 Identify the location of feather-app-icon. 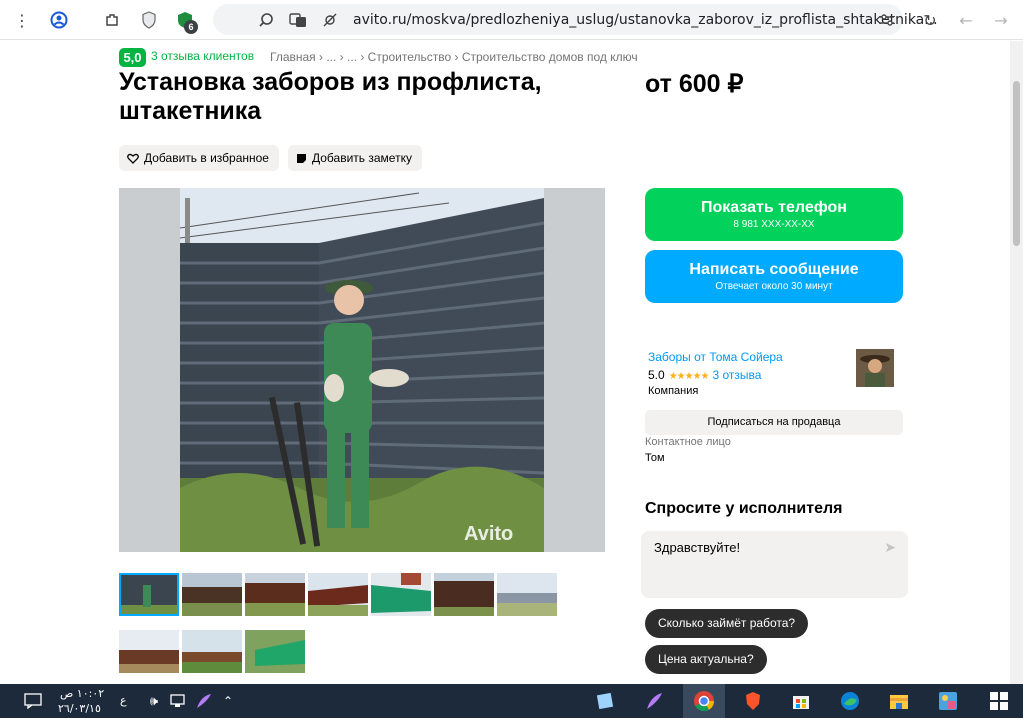
(654, 701).